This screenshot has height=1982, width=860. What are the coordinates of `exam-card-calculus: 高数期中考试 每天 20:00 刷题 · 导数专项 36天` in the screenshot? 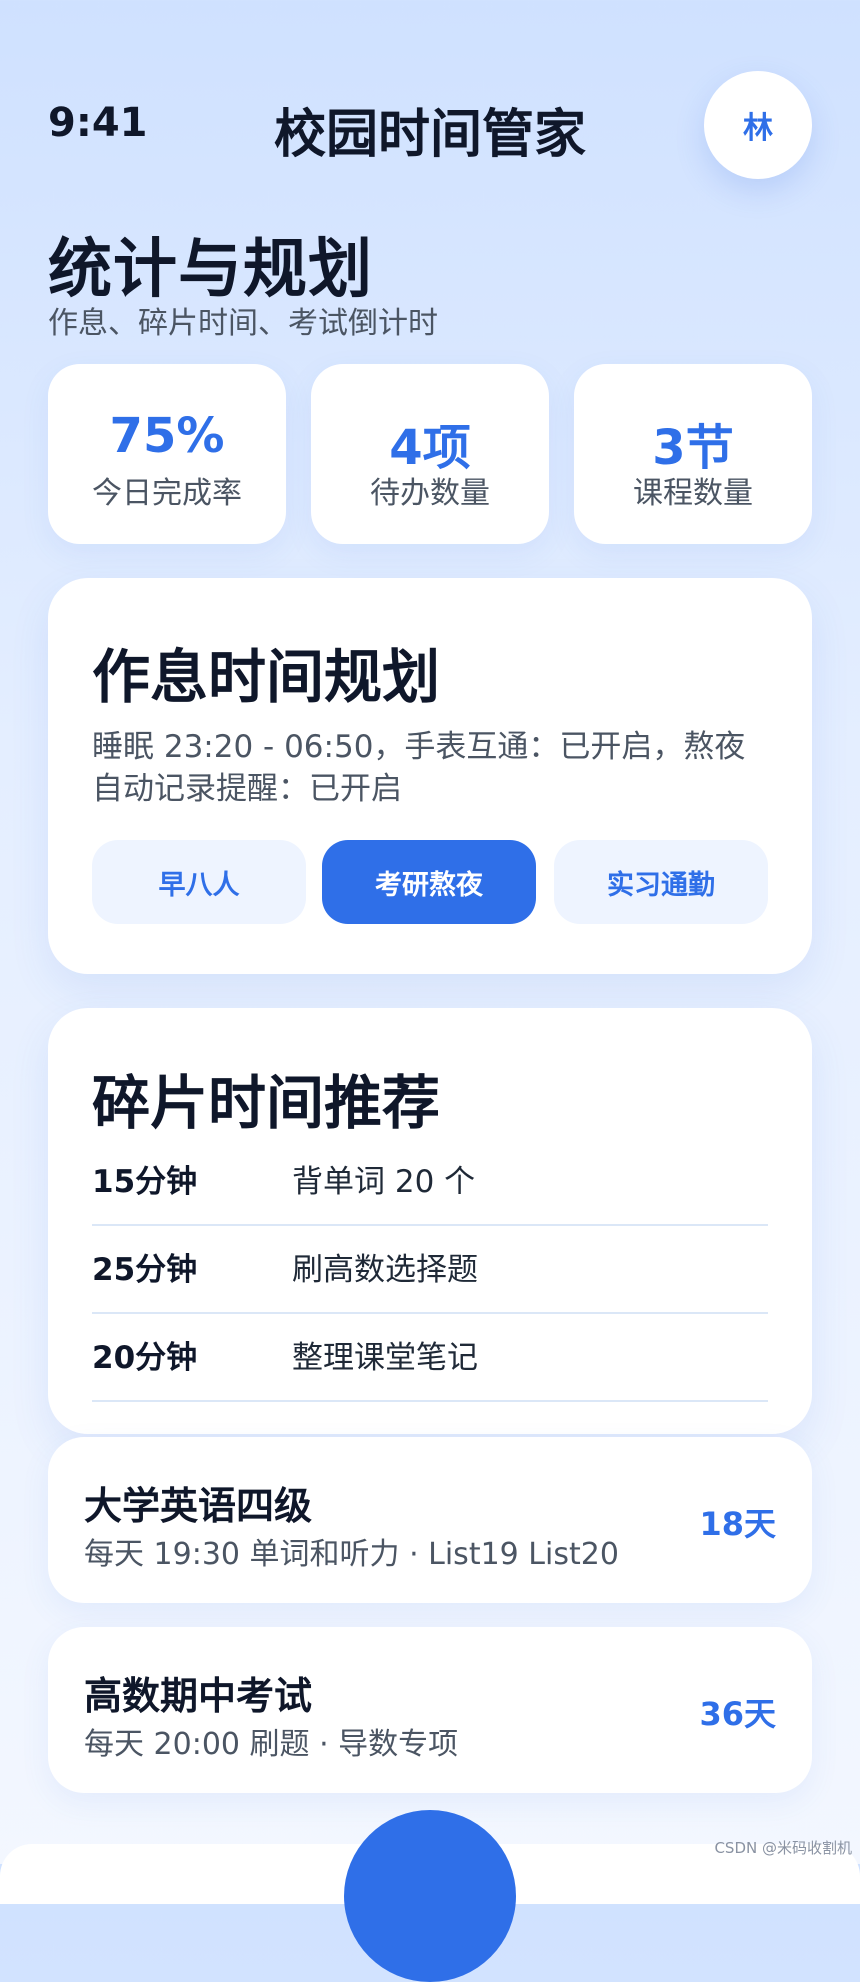 It's located at (430, 1710).